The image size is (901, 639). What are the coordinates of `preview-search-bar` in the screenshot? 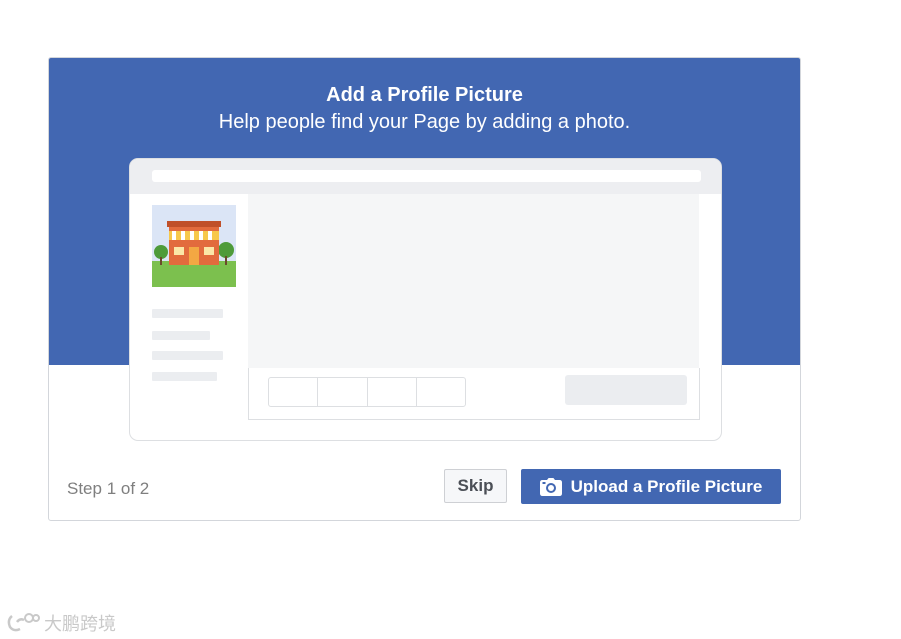 It's located at (426, 176).